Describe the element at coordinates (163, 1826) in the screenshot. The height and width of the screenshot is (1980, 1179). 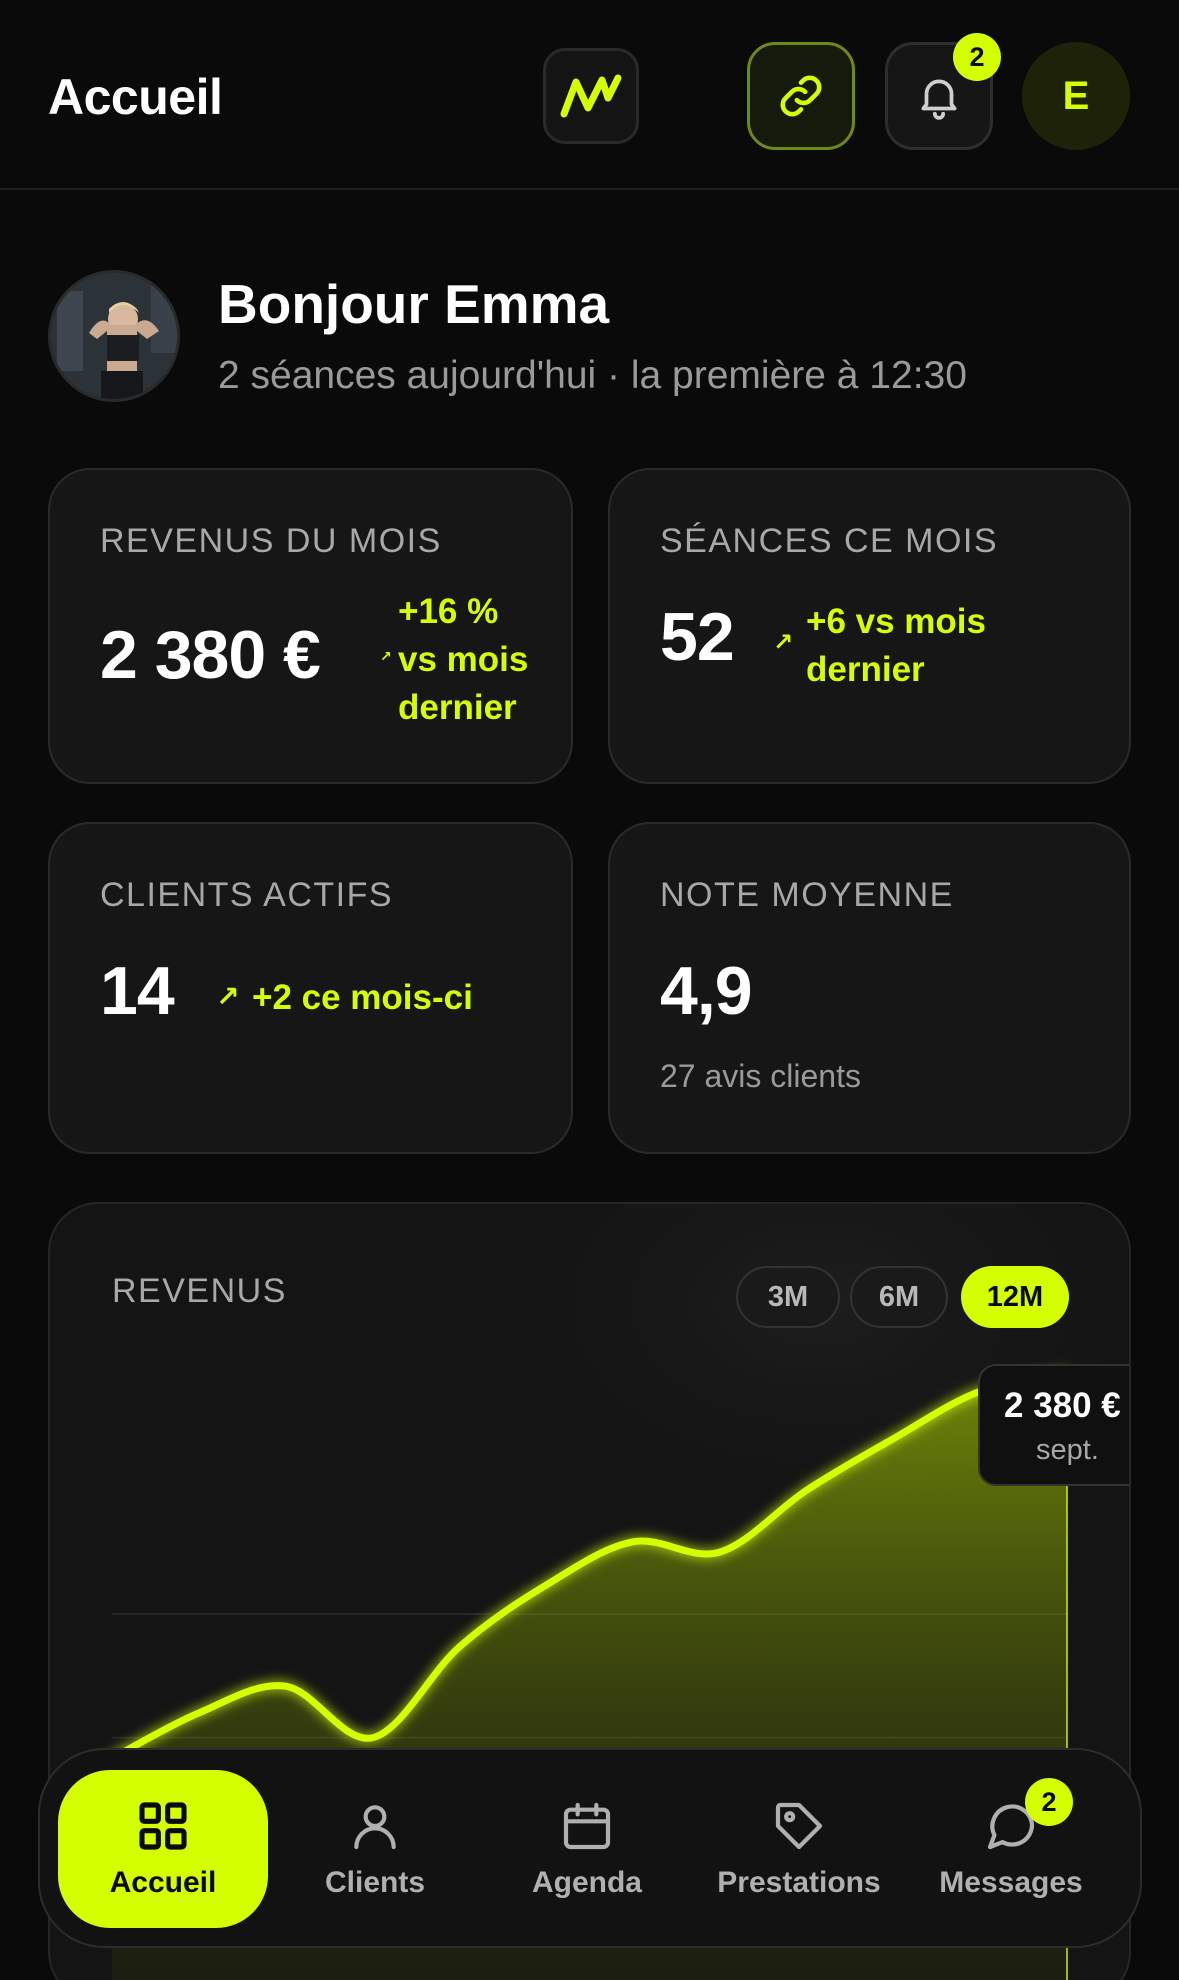
I see `grid-icon` at that location.